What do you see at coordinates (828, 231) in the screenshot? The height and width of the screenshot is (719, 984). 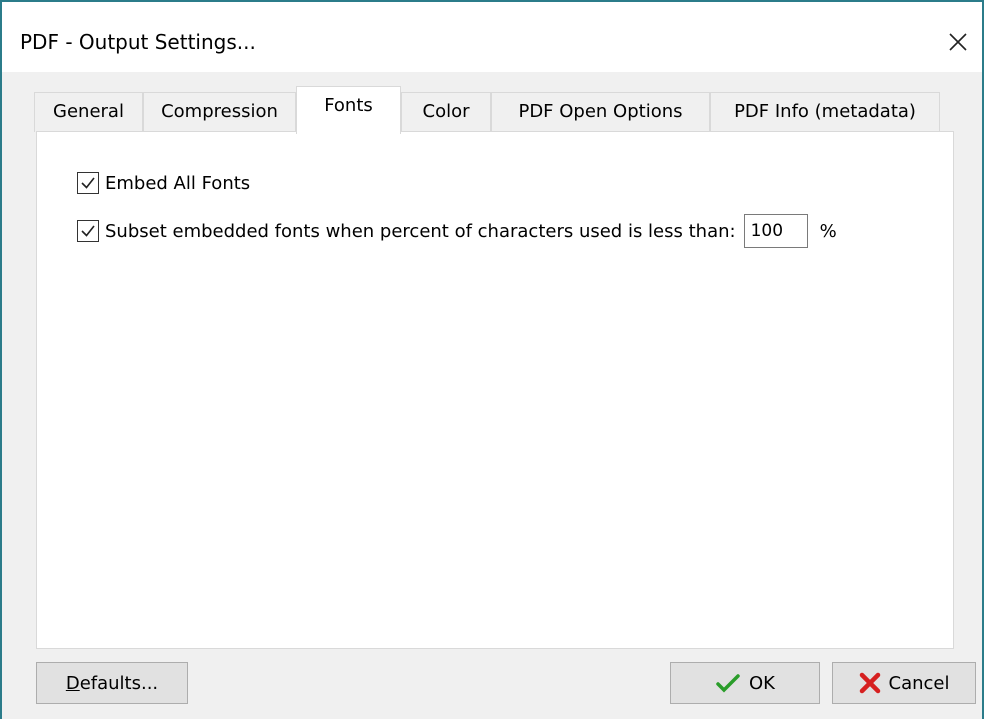 I see `percent-unit: %` at bounding box center [828, 231].